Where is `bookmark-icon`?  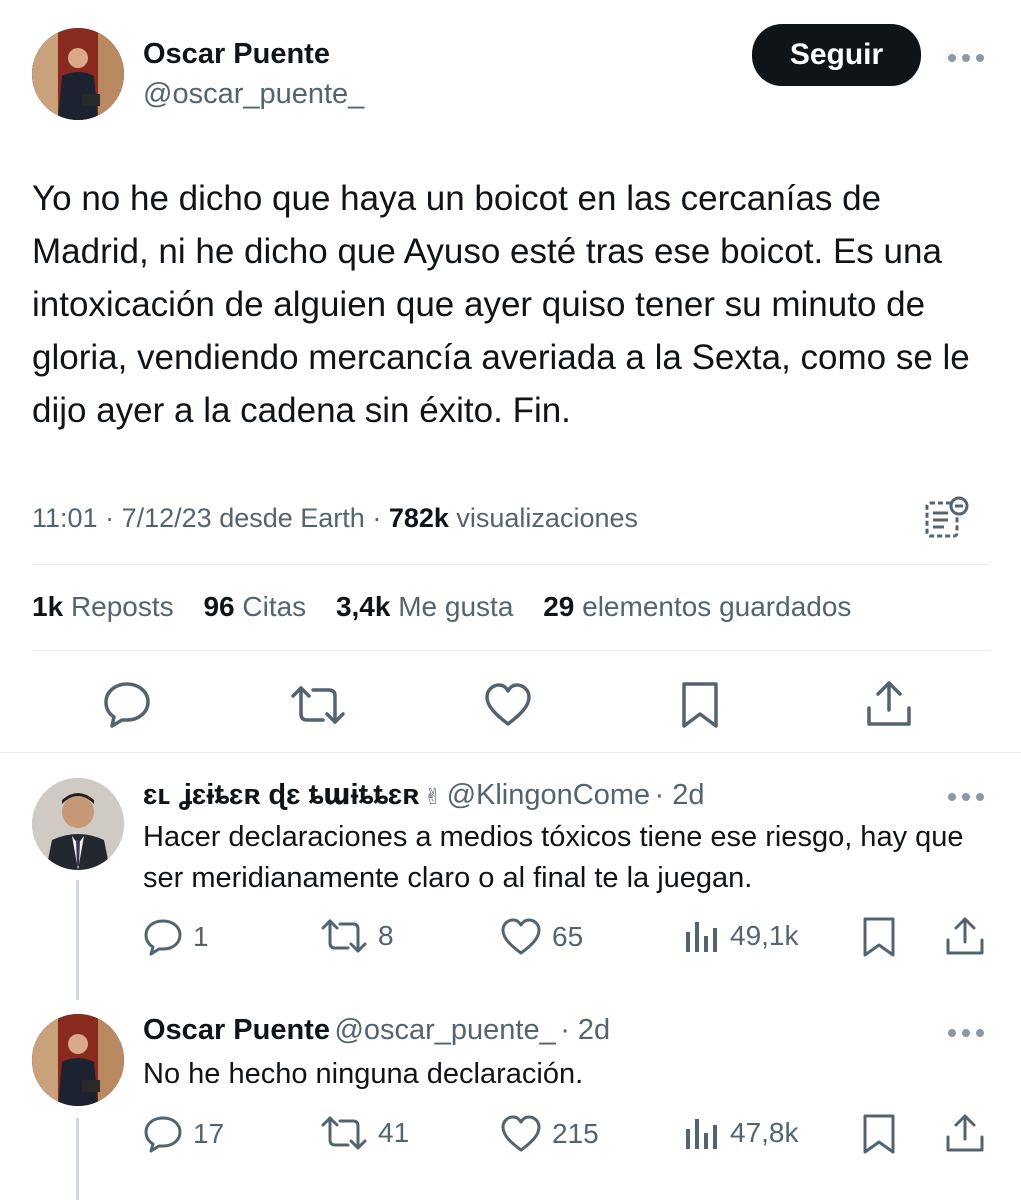
bookmark-icon is located at coordinates (700, 705).